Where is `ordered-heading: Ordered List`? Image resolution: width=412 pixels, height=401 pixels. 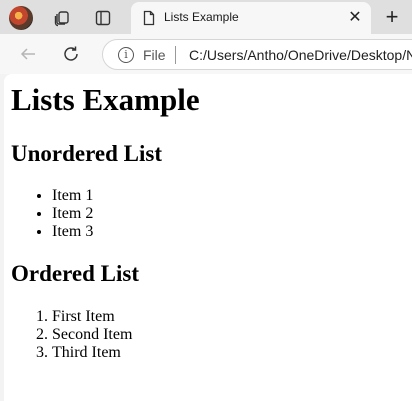
ordered-heading: Ordered List is located at coordinates (75, 273).